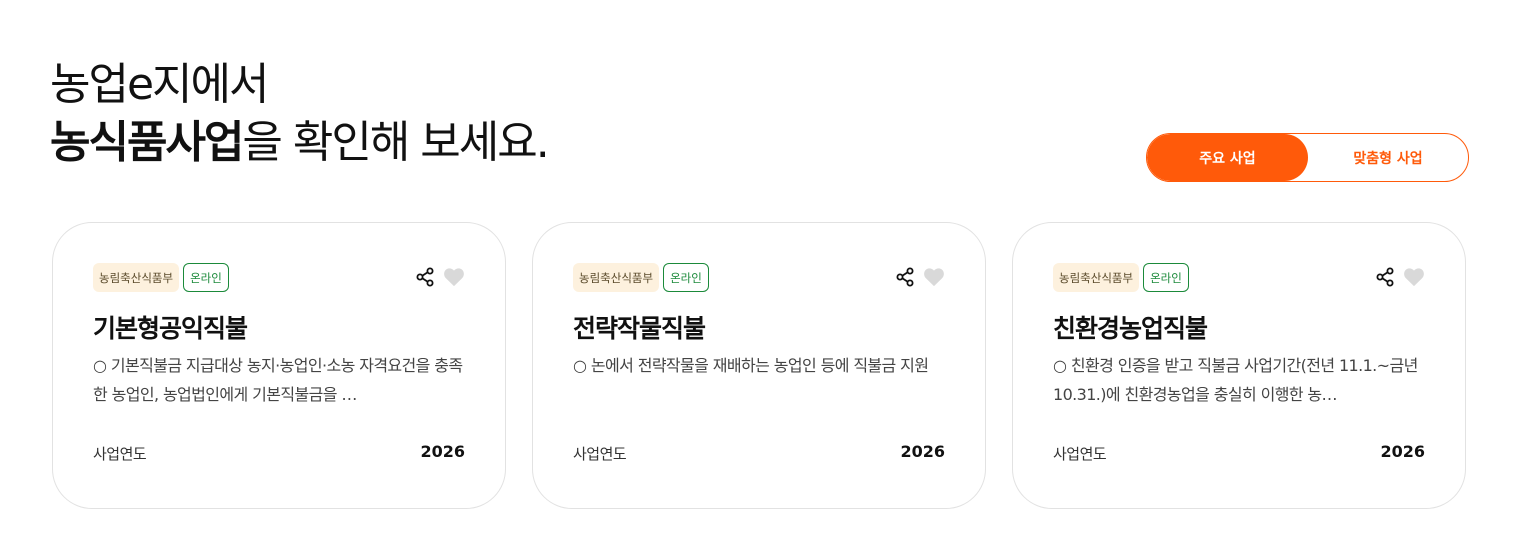 The height and width of the screenshot is (533, 1533). What do you see at coordinates (751, 365) in the screenshot?
I see `card-description: ○ 논에서 전략작물을 재배하는 농업인 등에 직불금 지원` at bounding box center [751, 365].